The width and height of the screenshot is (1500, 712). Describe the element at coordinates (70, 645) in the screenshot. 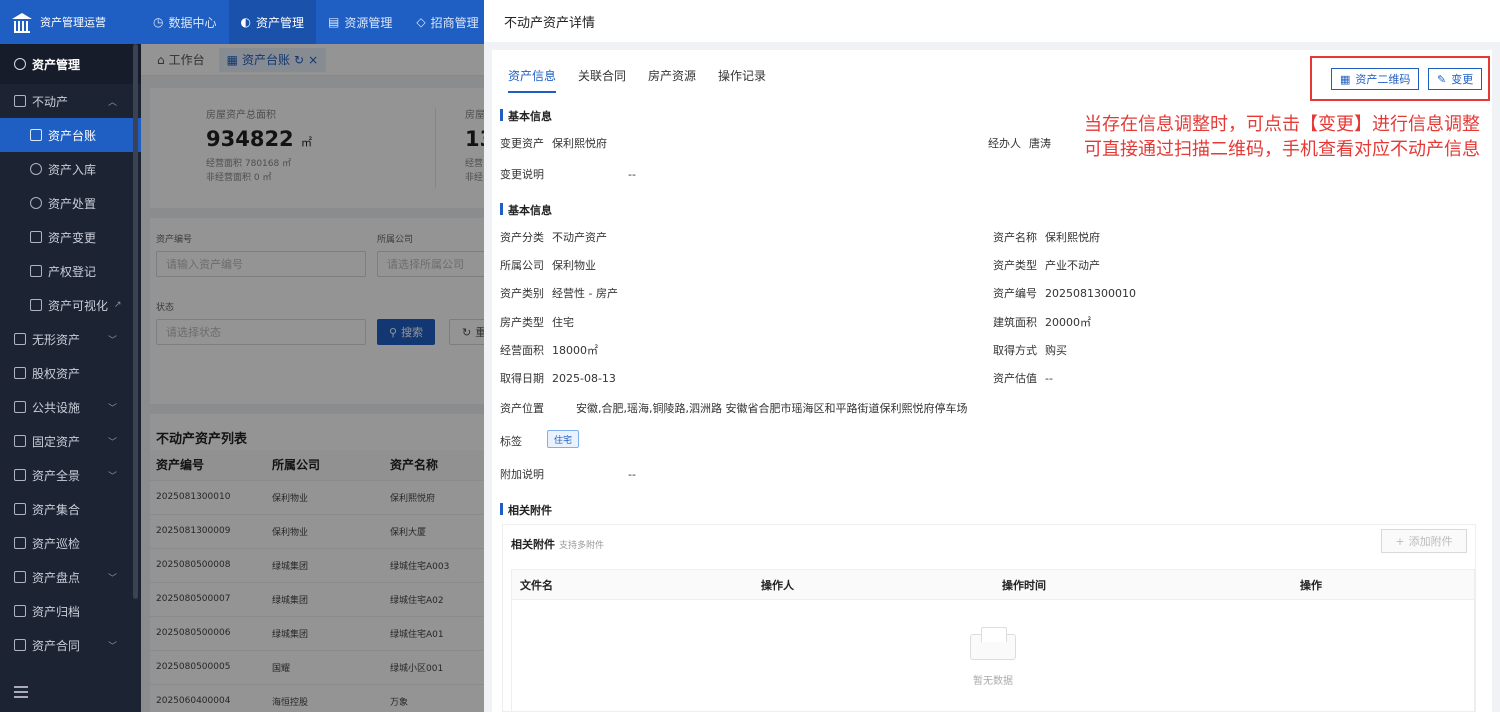

I see `sidebar-item-contracts: 资产合同 ﹀` at that location.